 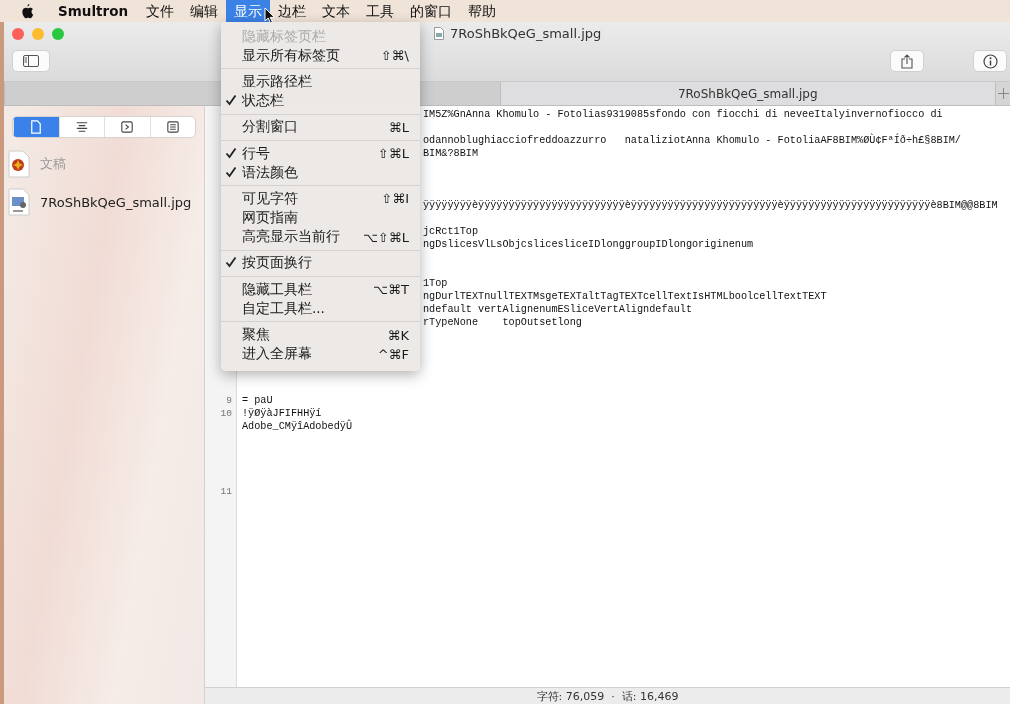 I want to click on code-line: ngDslicesVlLsObjcslicesliceIDlonggroupIDlongoriginenum, so click(x=588, y=244).